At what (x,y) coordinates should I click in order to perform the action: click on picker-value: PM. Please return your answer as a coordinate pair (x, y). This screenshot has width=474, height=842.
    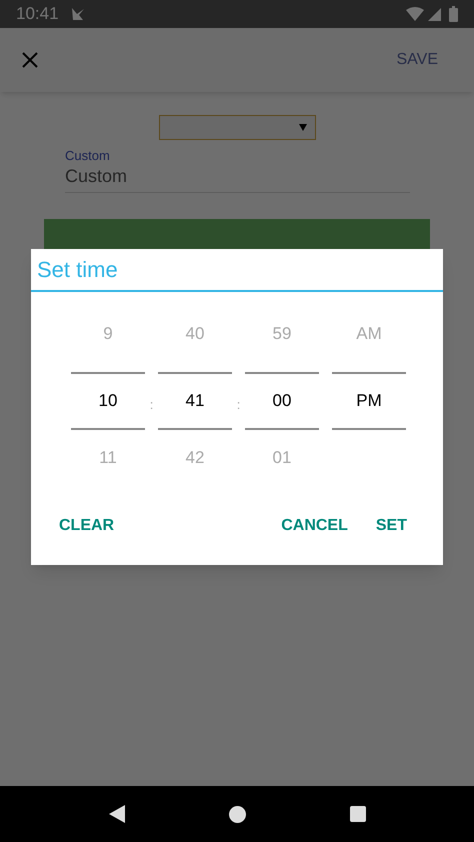
    Looking at the image, I should click on (369, 401).